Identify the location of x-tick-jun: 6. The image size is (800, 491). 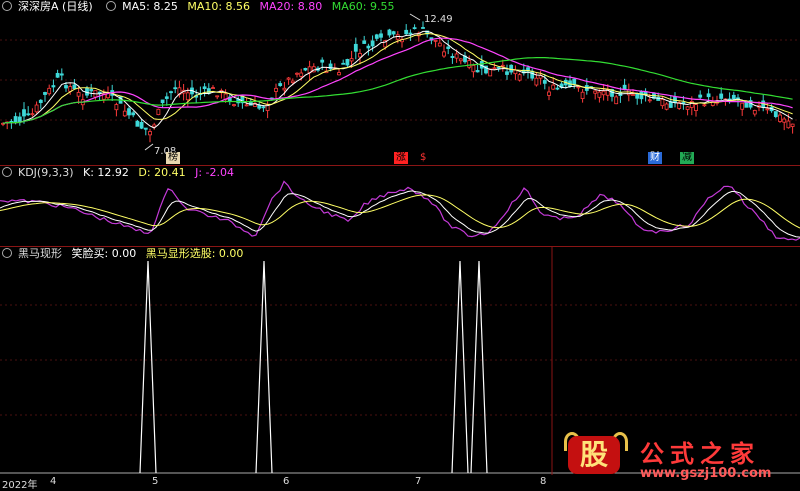
(286, 481).